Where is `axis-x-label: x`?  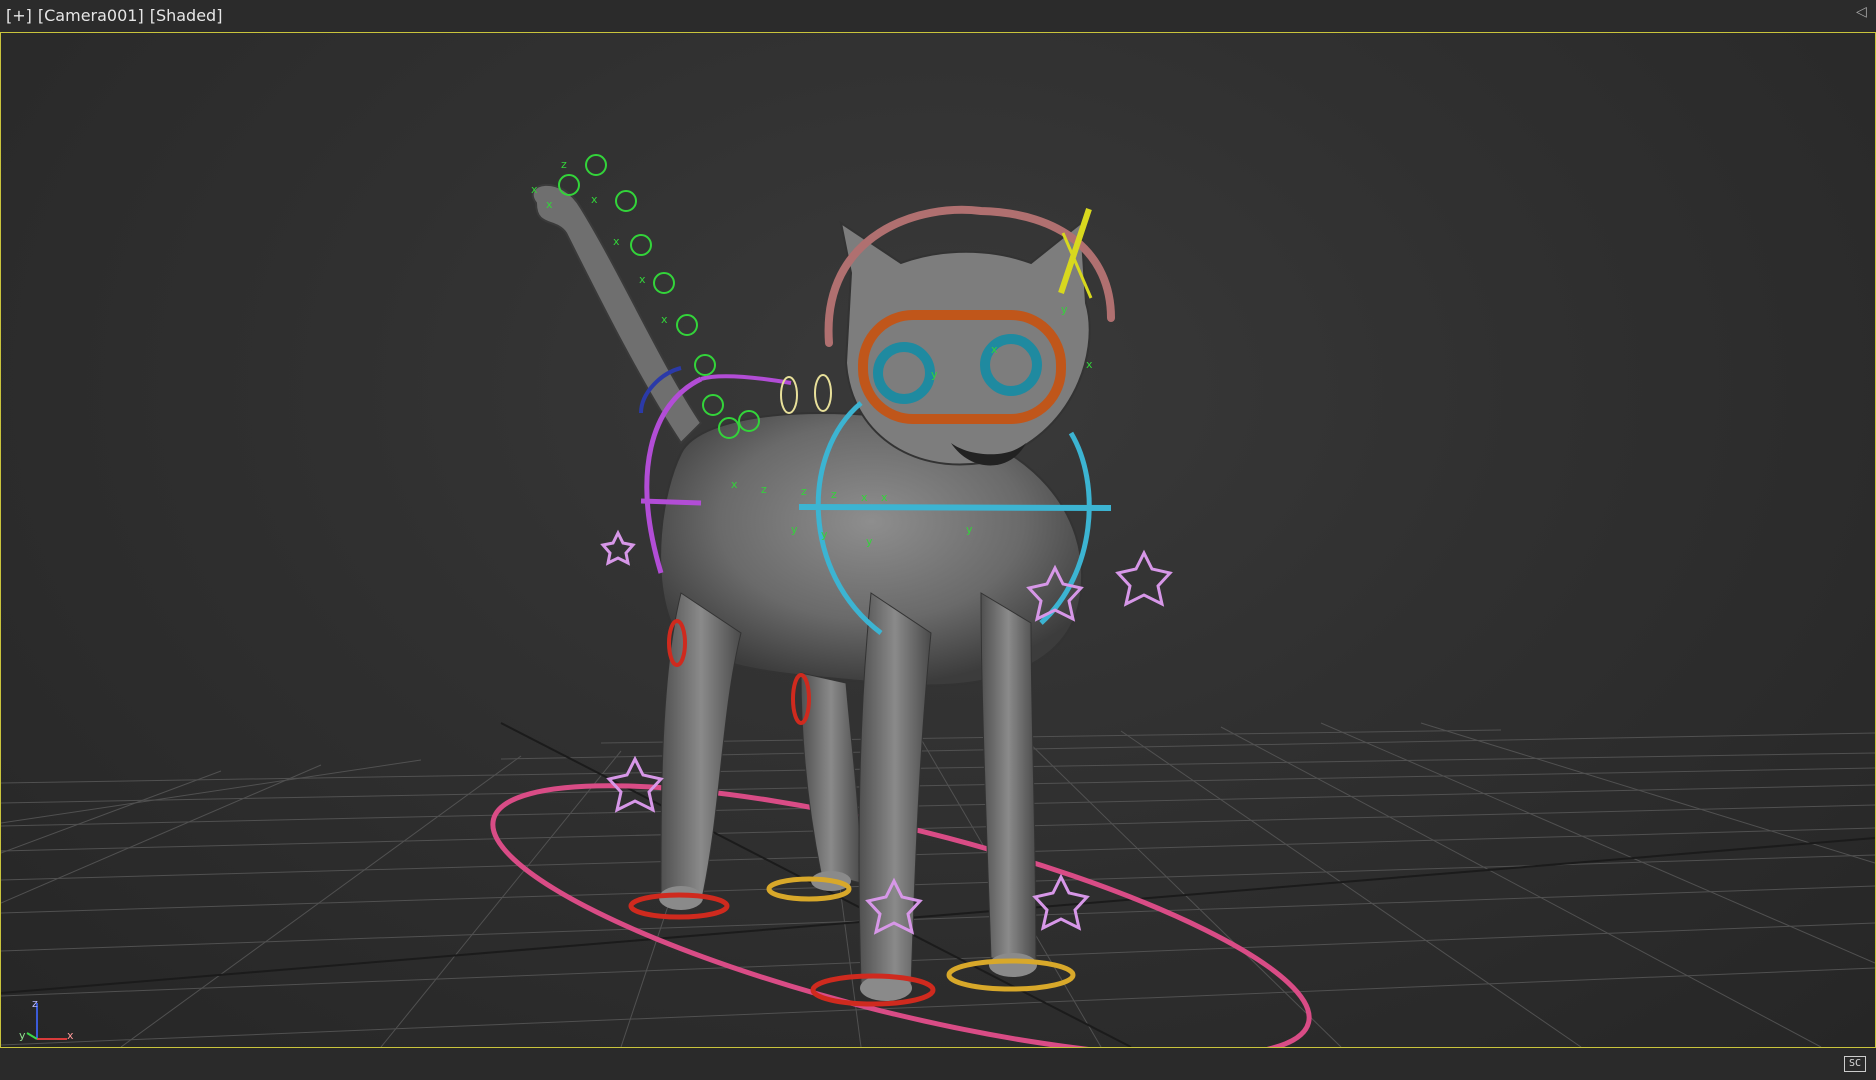 axis-x-label: x is located at coordinates (70, 1035).